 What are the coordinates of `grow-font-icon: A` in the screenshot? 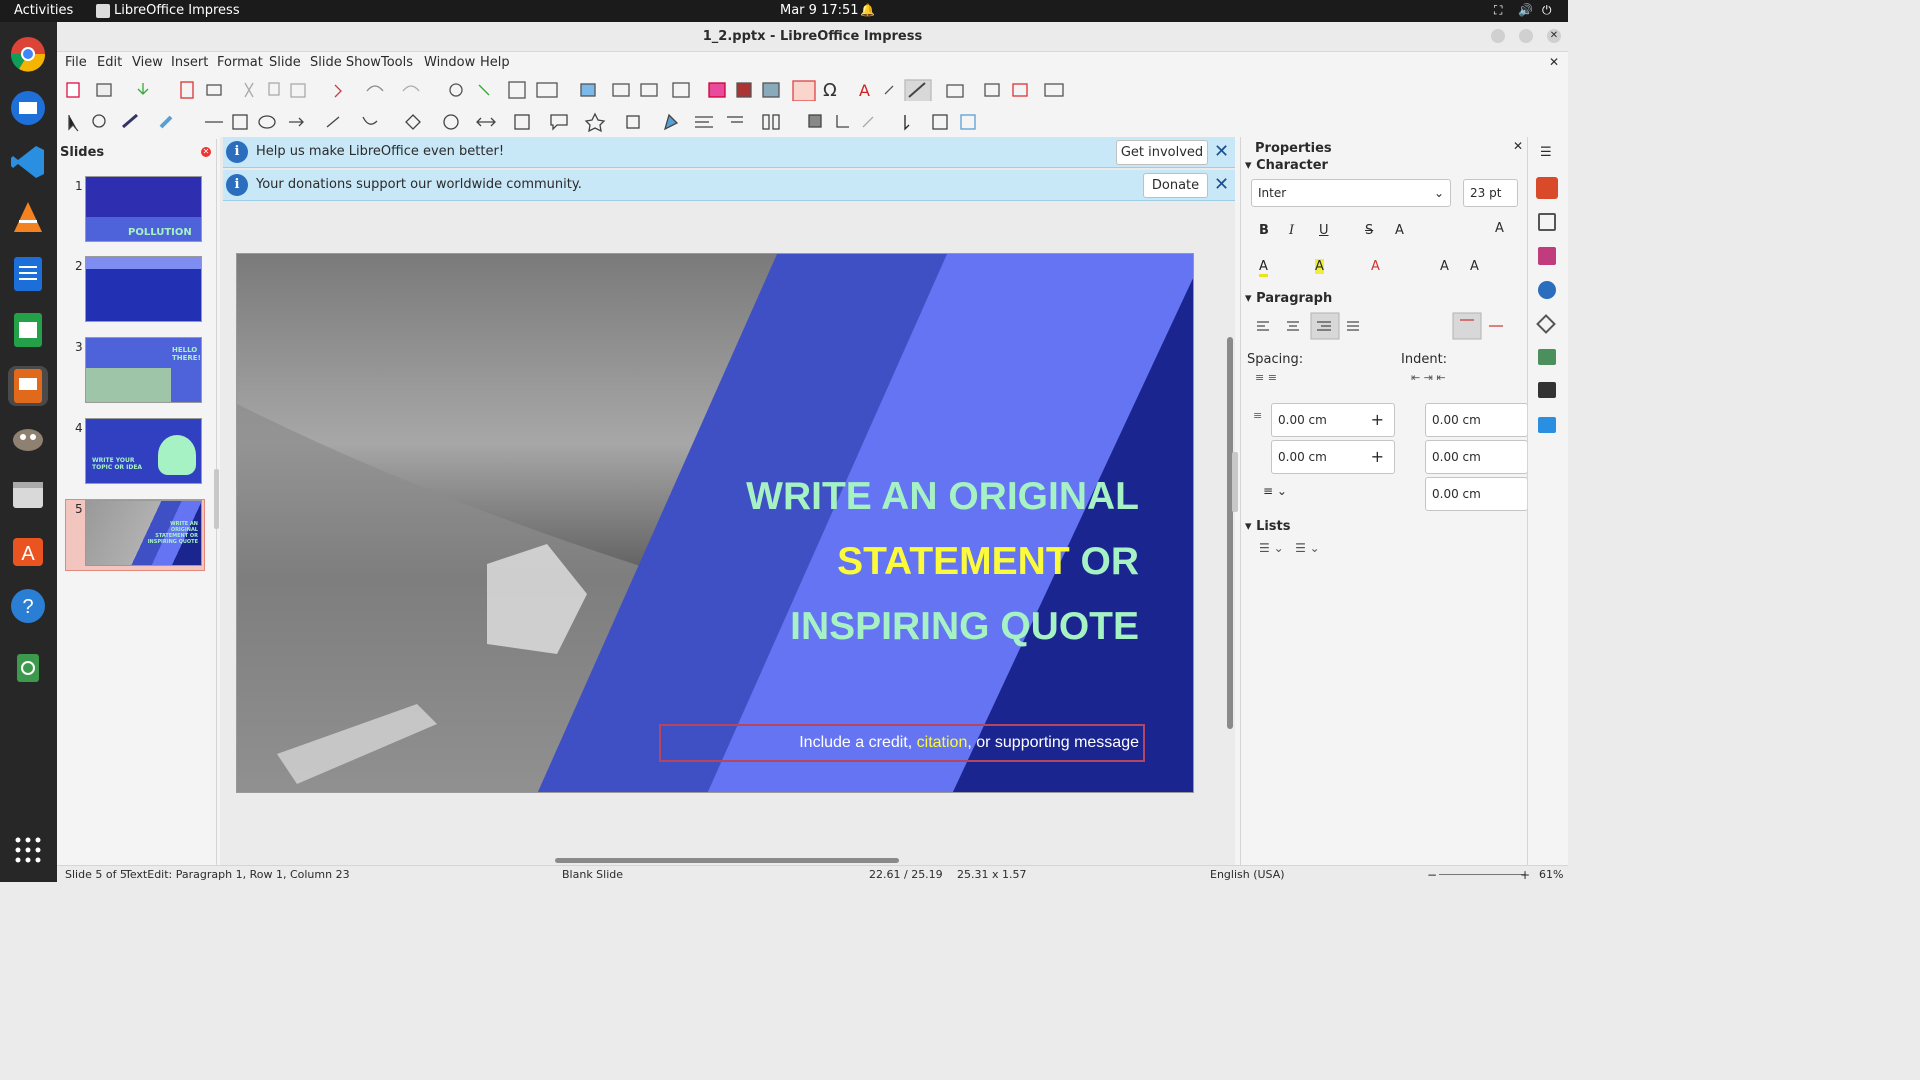 It's located at (1499, 228).